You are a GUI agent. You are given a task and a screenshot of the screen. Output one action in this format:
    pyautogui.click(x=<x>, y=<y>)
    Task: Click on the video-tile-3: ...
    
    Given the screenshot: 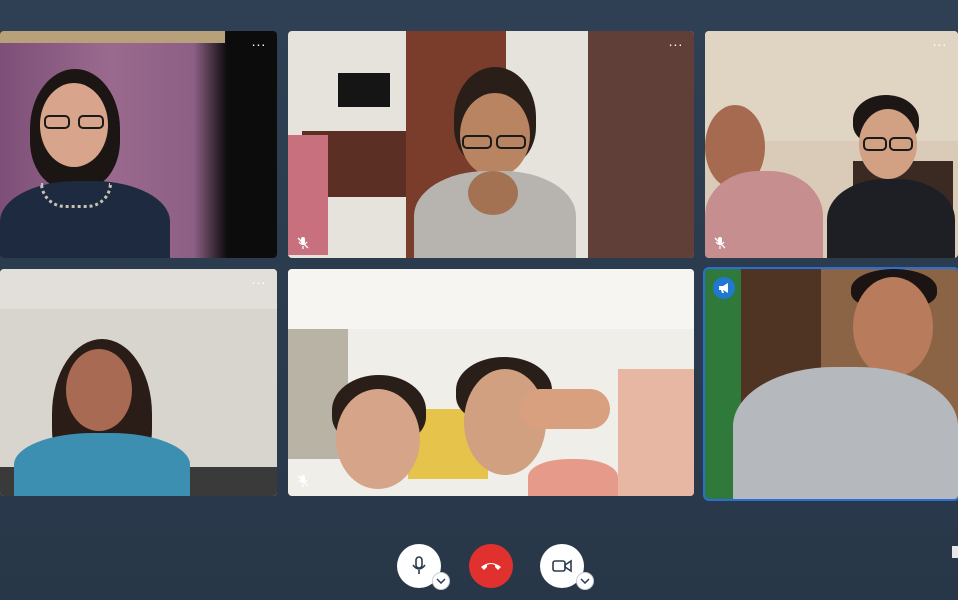 What is the action you would take?
    pyautogui.click(x=831, y=144)
    